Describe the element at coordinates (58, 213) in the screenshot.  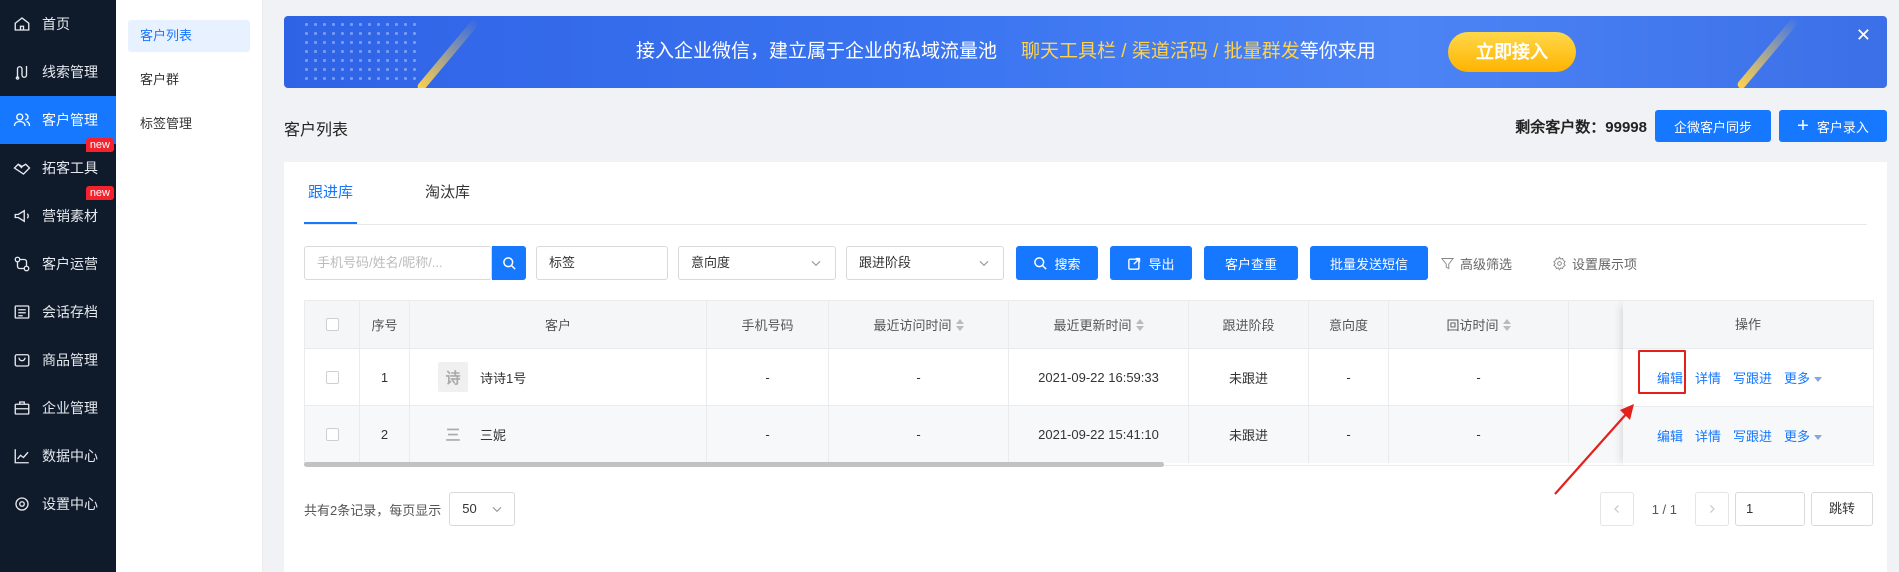
I see `sidebar-item-marketing: 营销素材 new` at that location.